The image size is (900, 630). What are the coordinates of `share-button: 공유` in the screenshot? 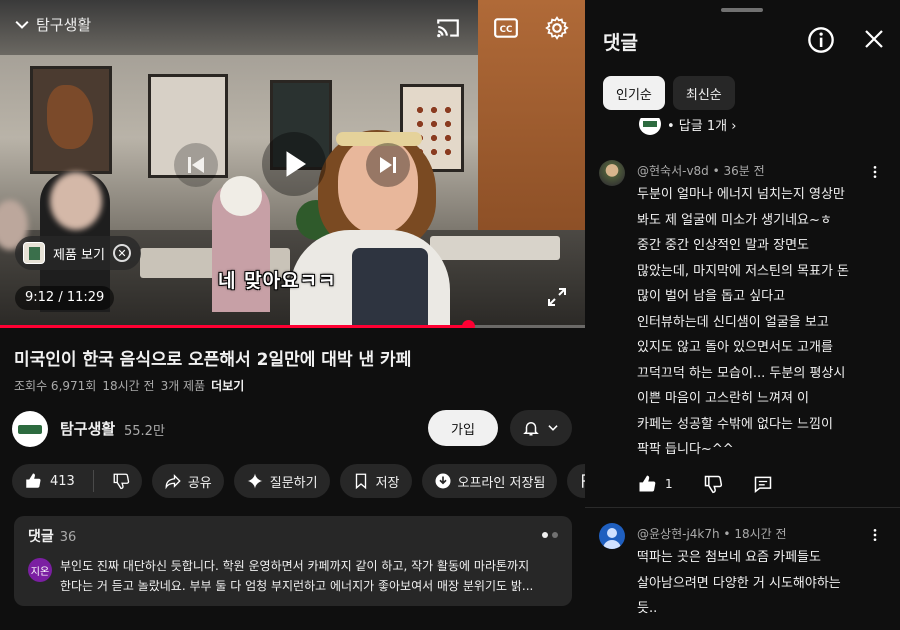 It's located at (187, 481).